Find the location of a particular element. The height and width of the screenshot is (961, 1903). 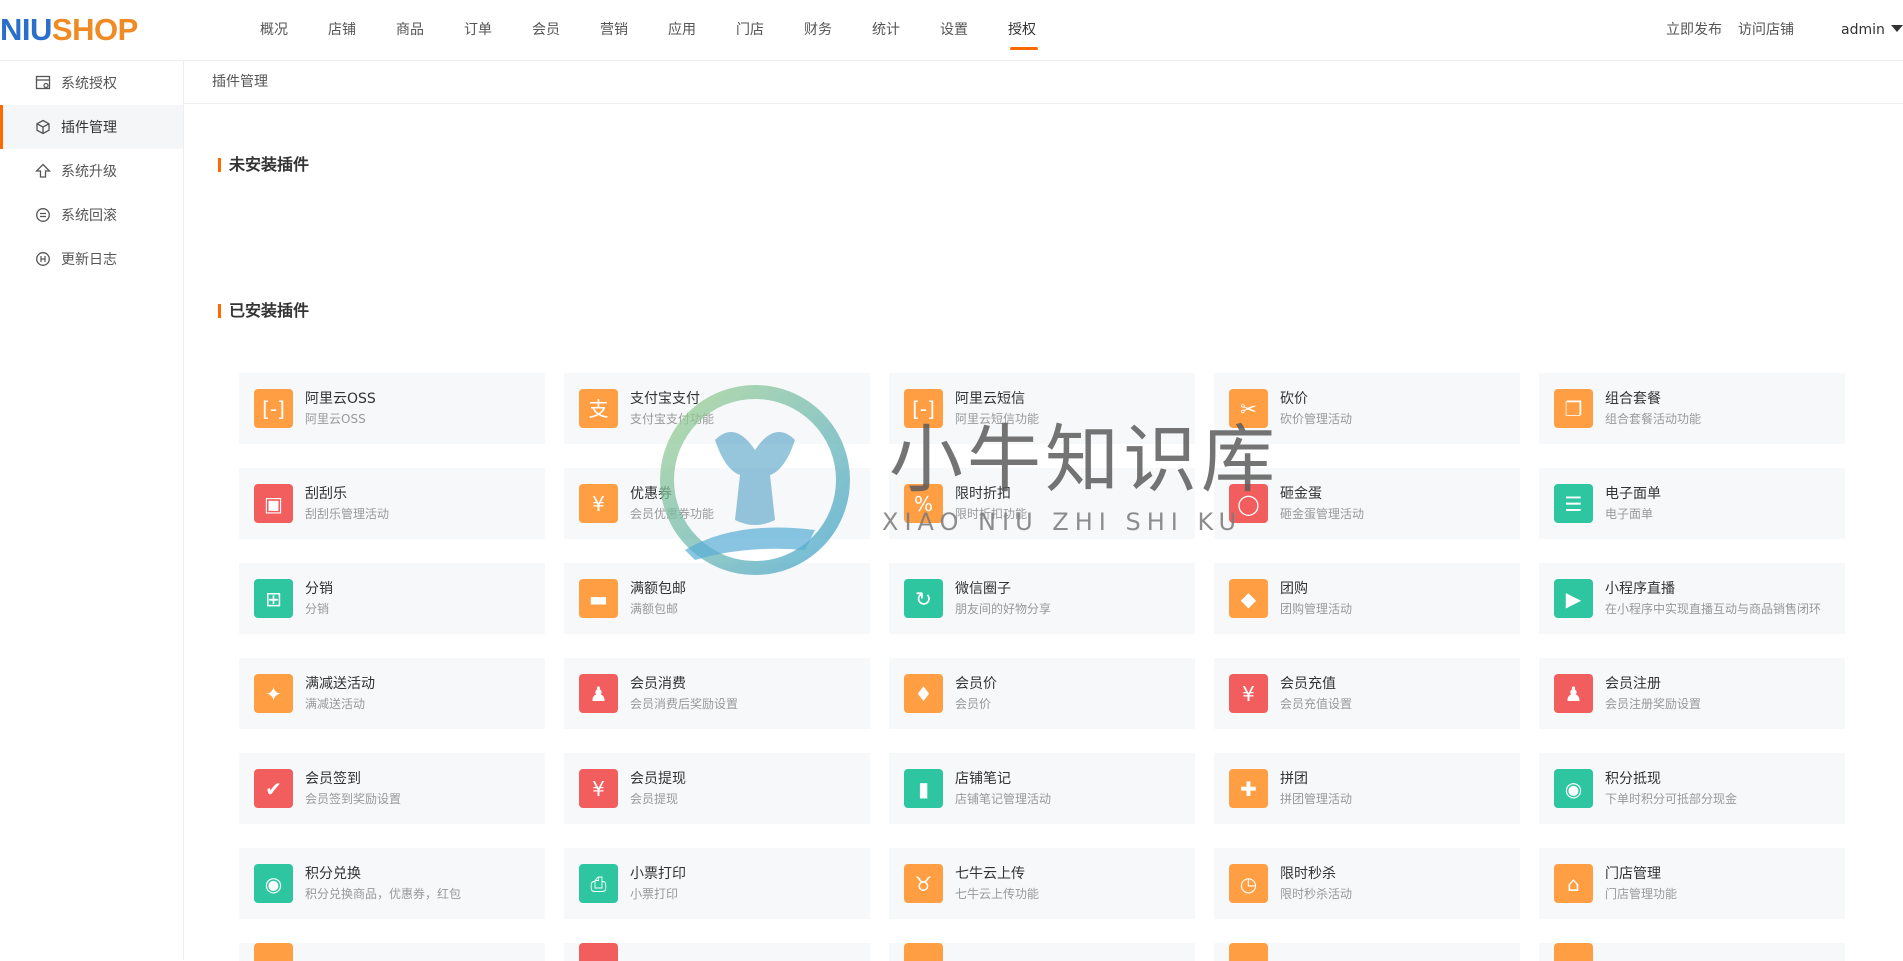

plugin-card: ✂ 砍价 砍价管理活动 is located at coordinates (1367, 408).